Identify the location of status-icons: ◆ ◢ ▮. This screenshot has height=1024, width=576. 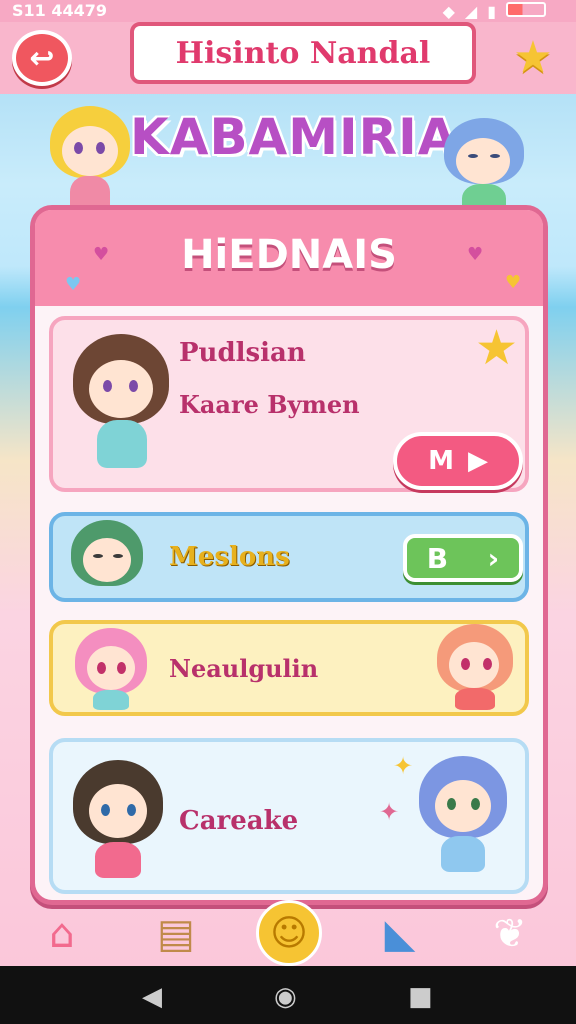
(494, 11).